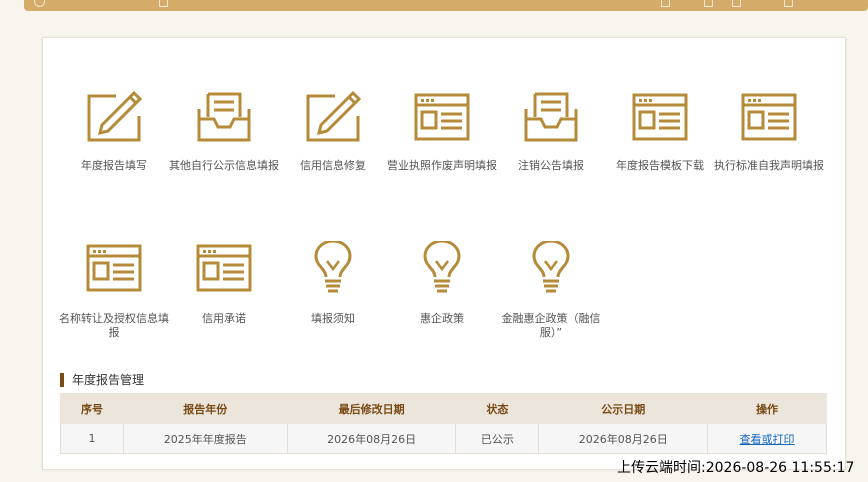 The width and height of the screenshot is (868, 482). What do you see at coordinates (102, 380) in the screenshot?
I see `section-title: 年度报告管理` at bounding box center [102, 380].